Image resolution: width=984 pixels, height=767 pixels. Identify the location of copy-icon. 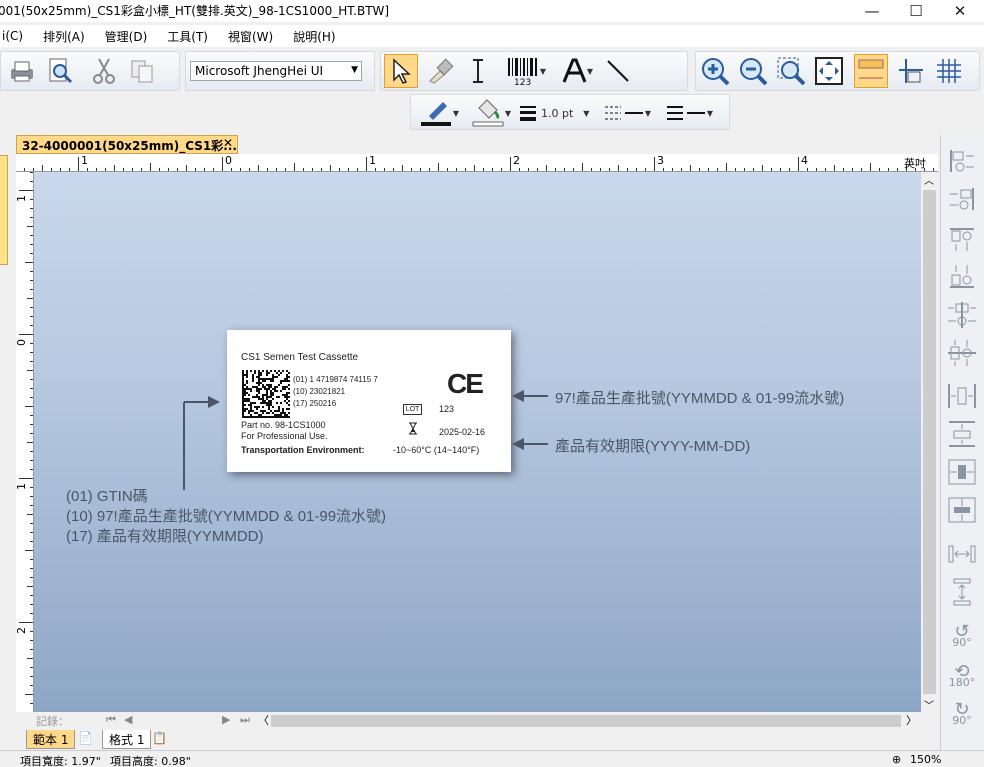
(142, 71).